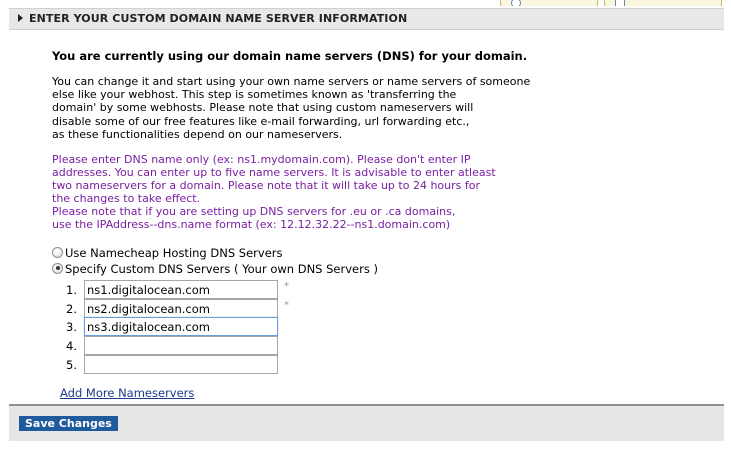 This screenshot has width=731, height=452. I want to click on nameserver-5-input, so click(181, 364).